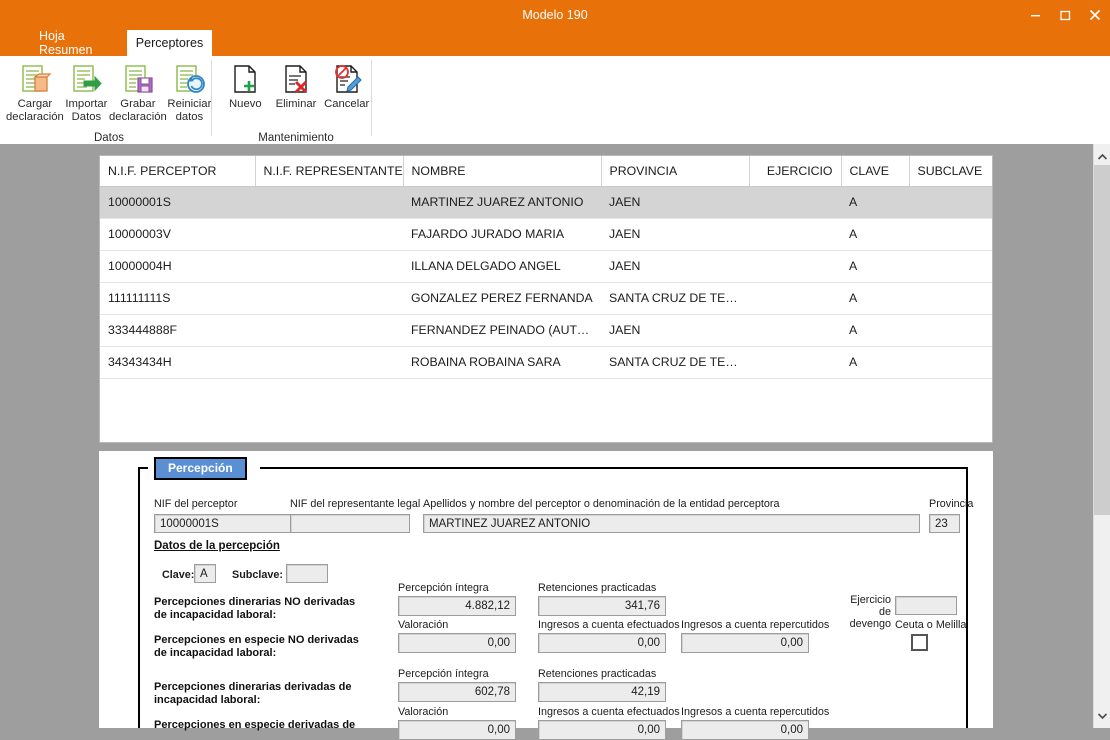 The height and width of the screenshot is (740, 1110). What do you see at coordinates (950, 171) in the screenshot?
I see `column-header-subclave: SUBCLAVE` at bounding box center [950, 171].